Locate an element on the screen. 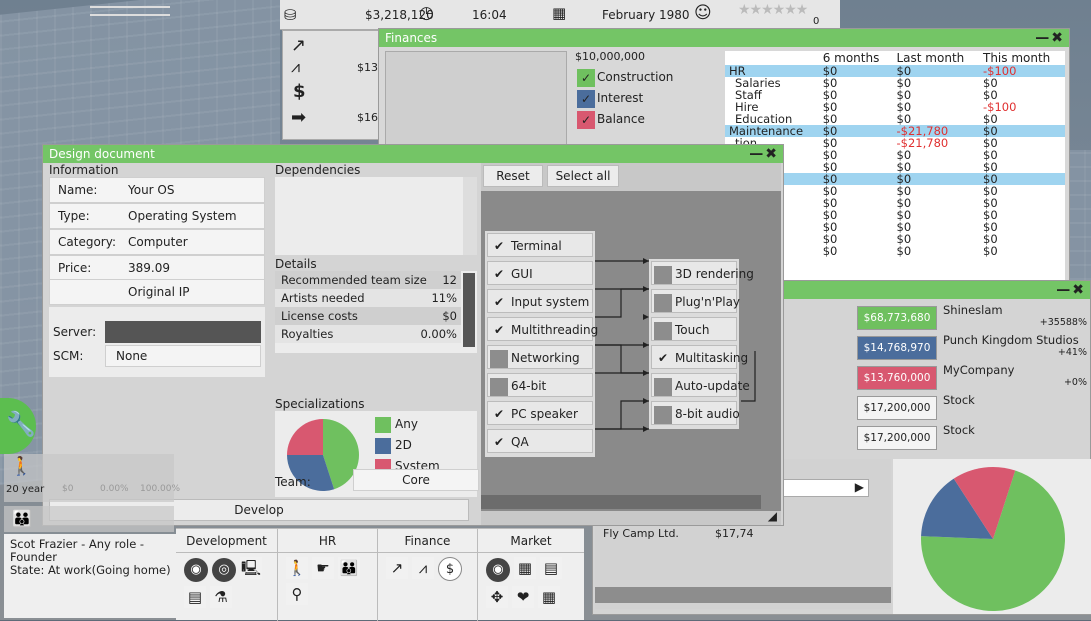  dev-monitor-icon: 🖳 is located at coordinates (251, 568).